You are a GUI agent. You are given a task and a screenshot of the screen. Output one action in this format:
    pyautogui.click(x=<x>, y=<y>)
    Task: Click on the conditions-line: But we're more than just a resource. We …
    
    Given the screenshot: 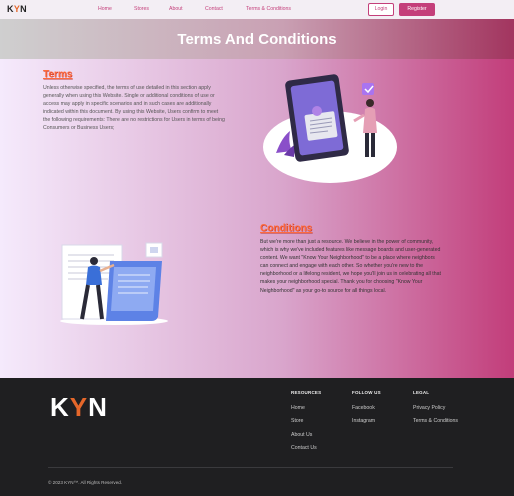 What is the action you would take?
    pyautogui.click(x=347, y=242)
    